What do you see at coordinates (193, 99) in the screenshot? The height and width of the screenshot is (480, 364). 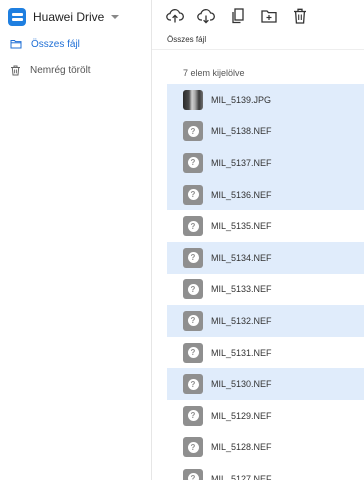 I see `image-thumbnail` at bounding box center [193, 99].